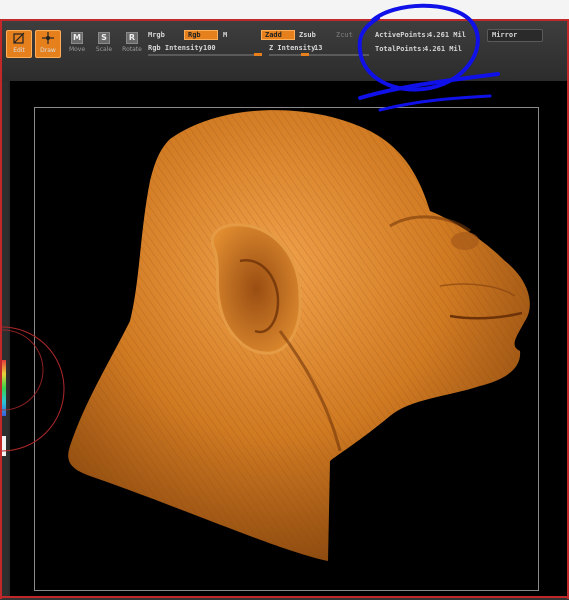 The height and width of the screenshot is (600, 569). Describe the element at coordinates (400, 49) in the screenshot. I see `total-points-label: TotalPoints:` at that location.